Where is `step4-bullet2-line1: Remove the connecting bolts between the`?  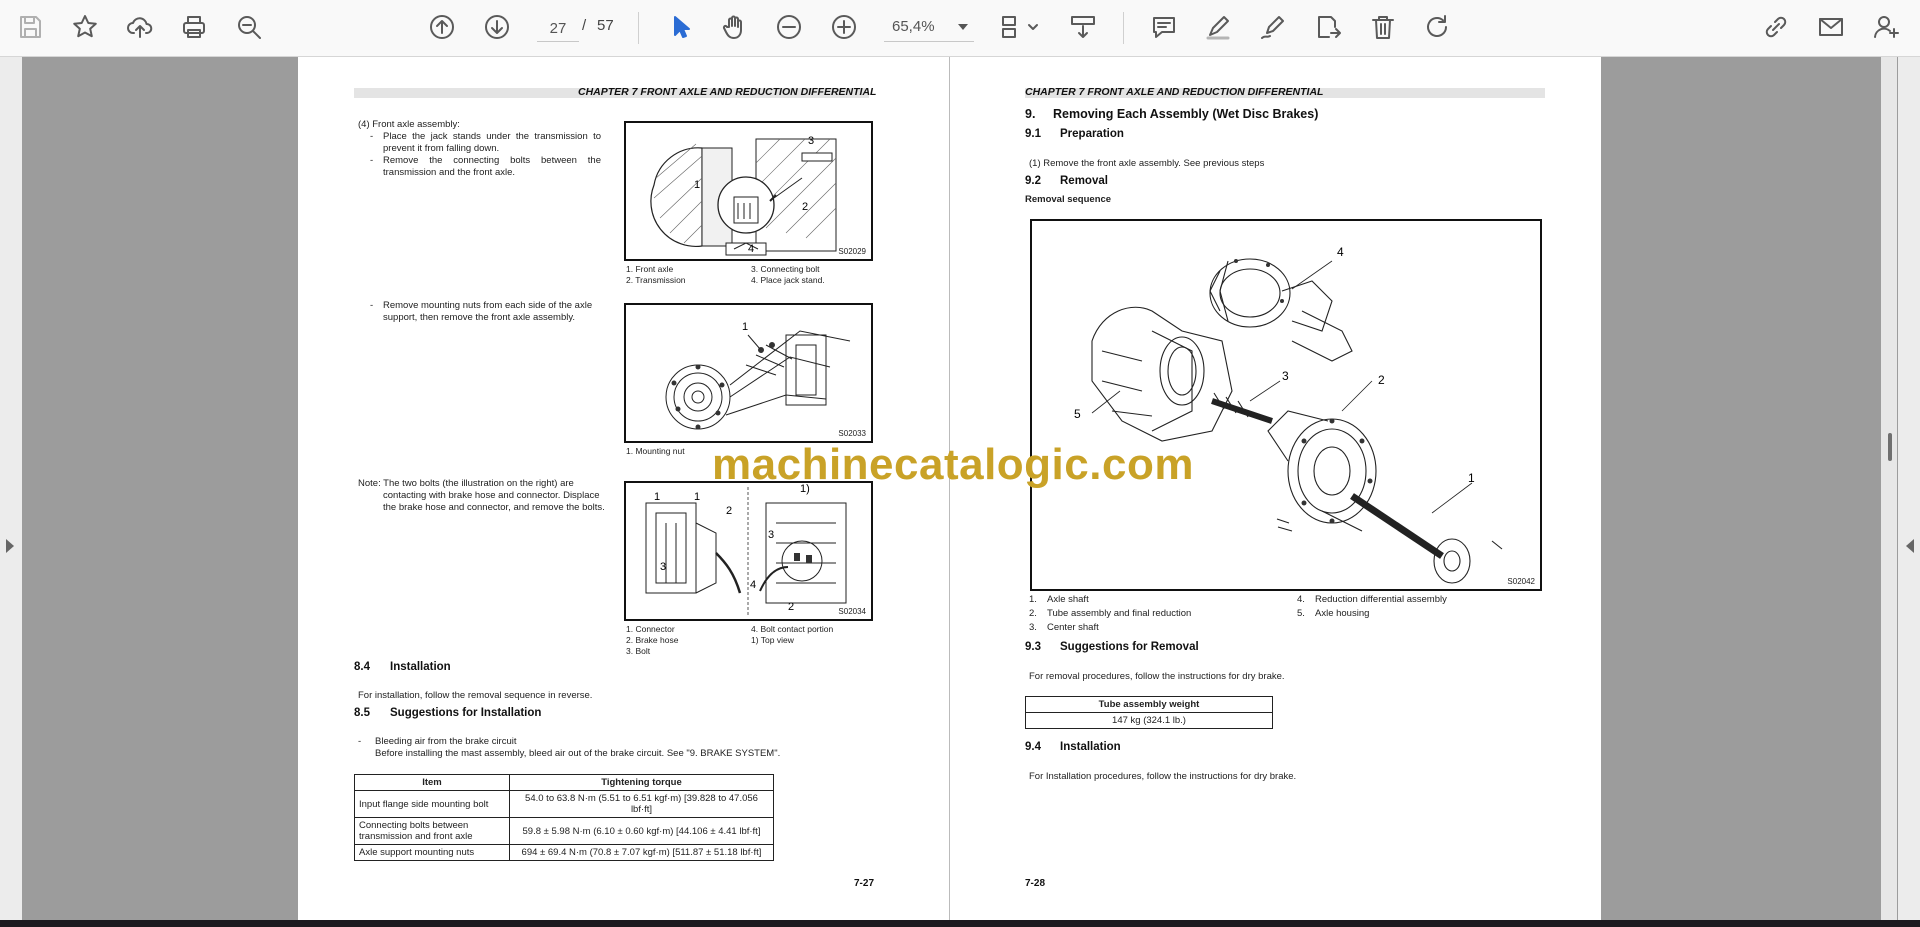
step4-bullet2-line1: Remove the connecting bolts between the is located at coordinates (492, 160).